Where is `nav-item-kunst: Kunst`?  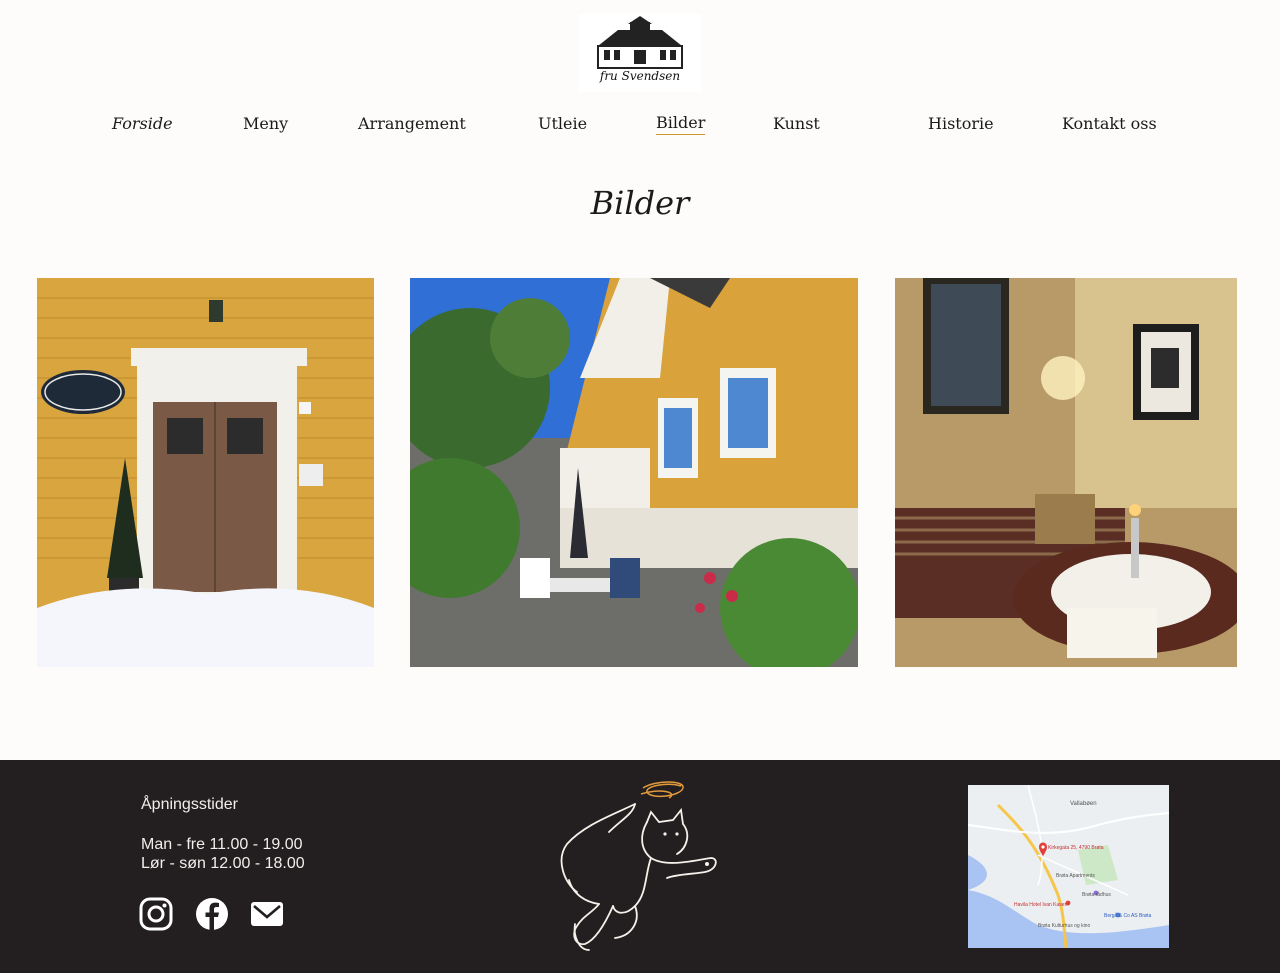 nav-item-kunst: Kunst is located at coordinates (796, 124).